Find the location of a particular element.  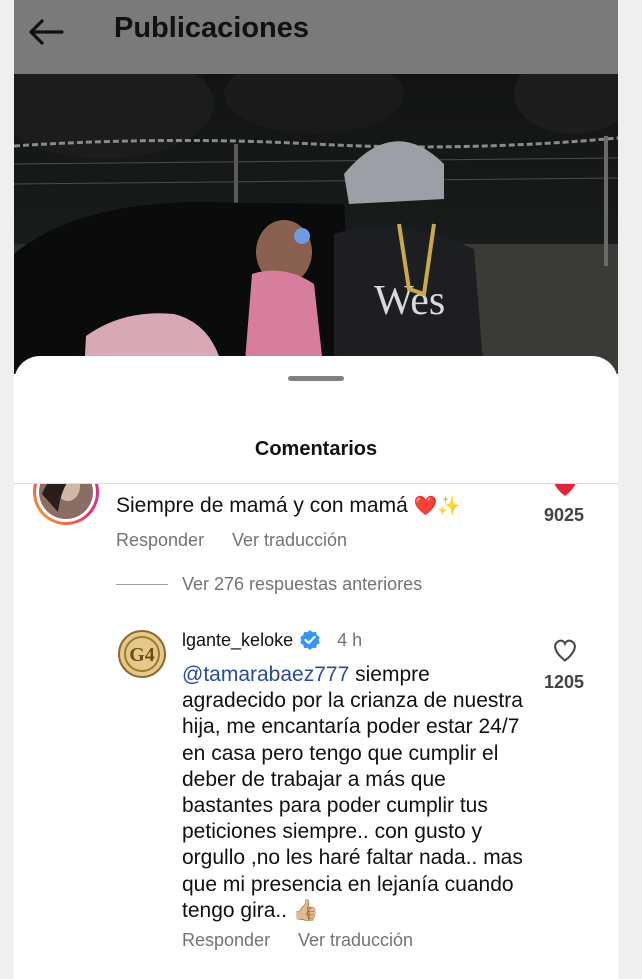

back-button is located at coordinates (46, 32).